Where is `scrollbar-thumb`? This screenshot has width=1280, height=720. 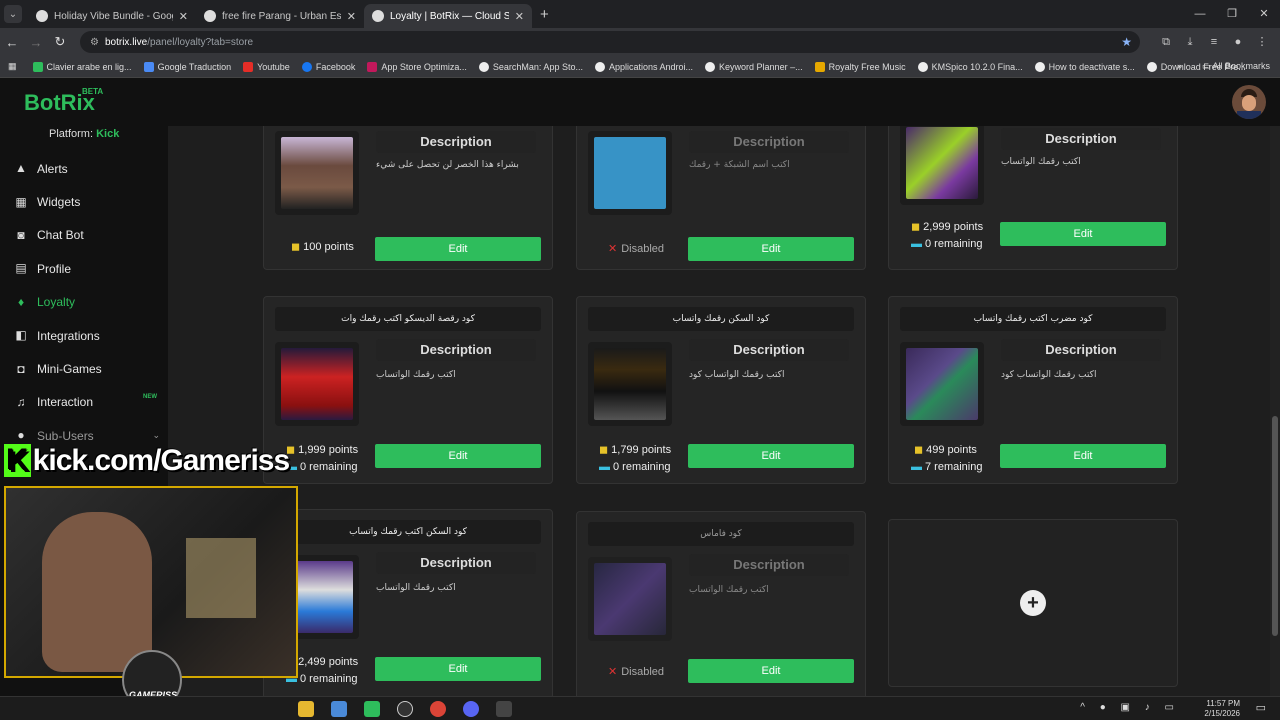 scrollbar-thumb is located at coordinates (1275, 526).